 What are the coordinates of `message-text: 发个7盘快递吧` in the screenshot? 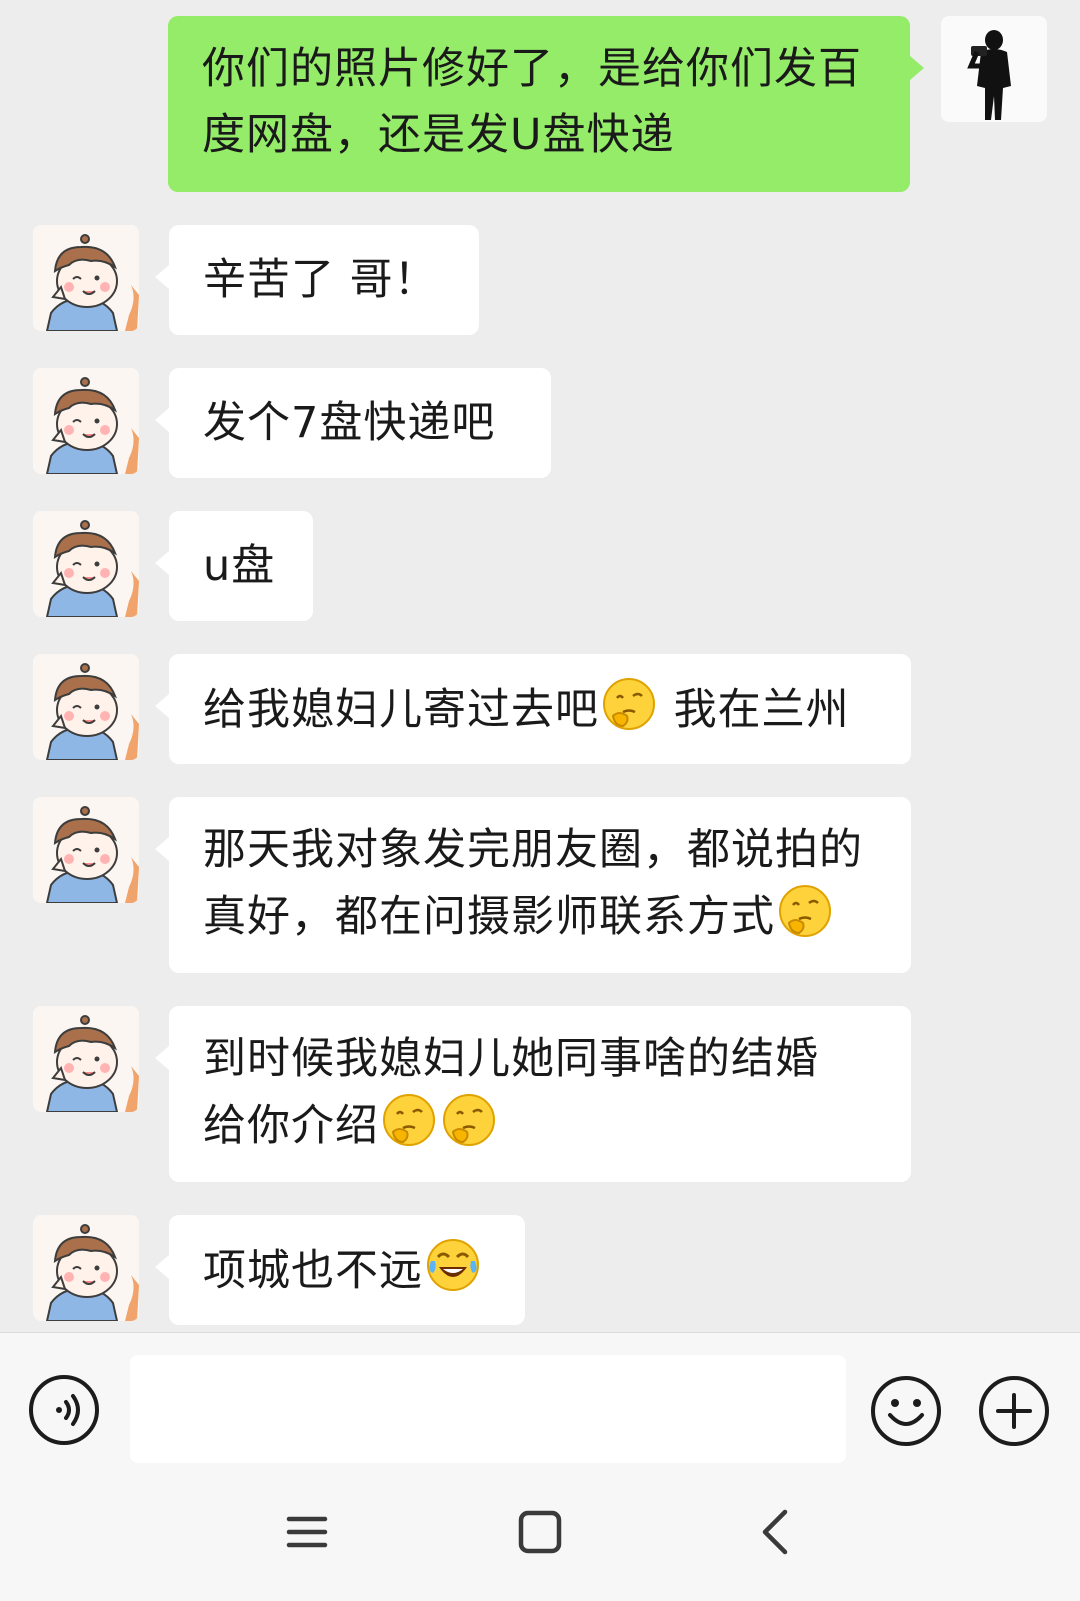 It's located at (349, 423).